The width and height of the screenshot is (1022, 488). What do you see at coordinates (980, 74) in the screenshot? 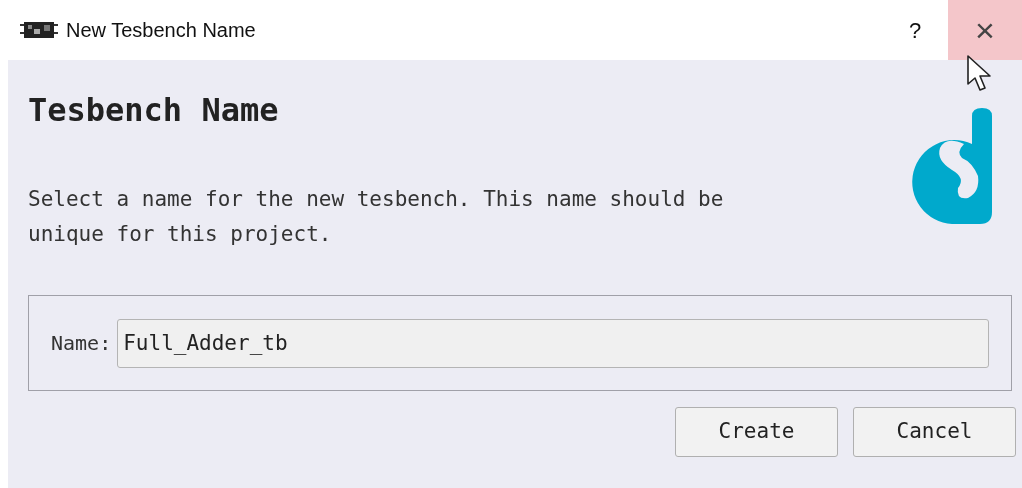
I see `mouse-cursor-icon` at bounding box center [980, 74].